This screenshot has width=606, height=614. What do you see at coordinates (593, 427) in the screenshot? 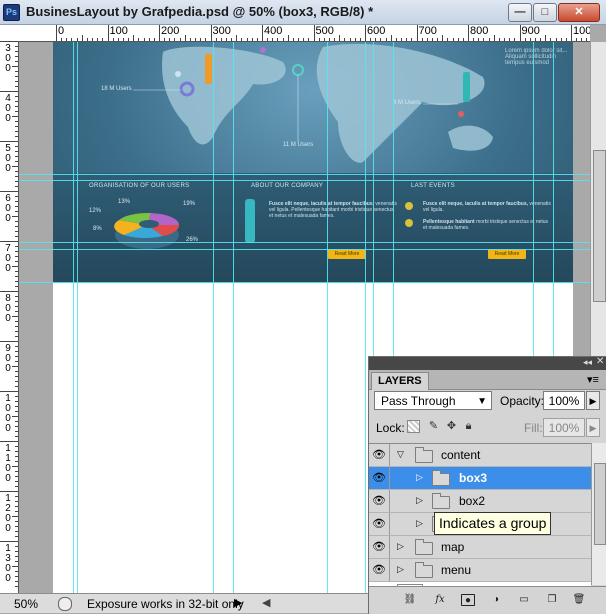
I see `fill-slider-arrow-icon: ▶` at bounding box center [593, 427].